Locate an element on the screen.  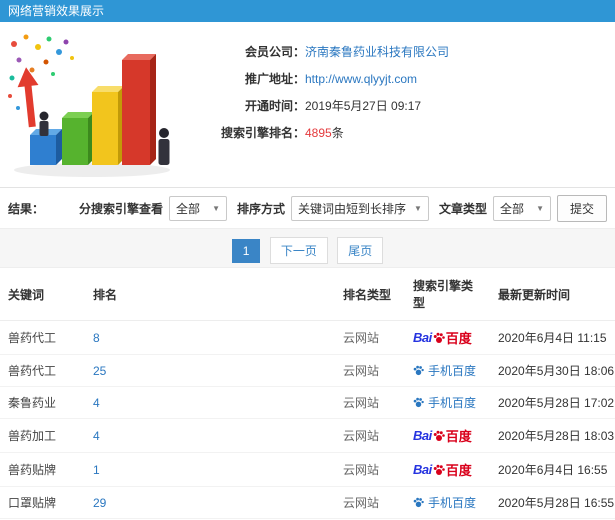
update-time-cell: 2020年6月4日 16:55 is located at coordinates (552, 469).